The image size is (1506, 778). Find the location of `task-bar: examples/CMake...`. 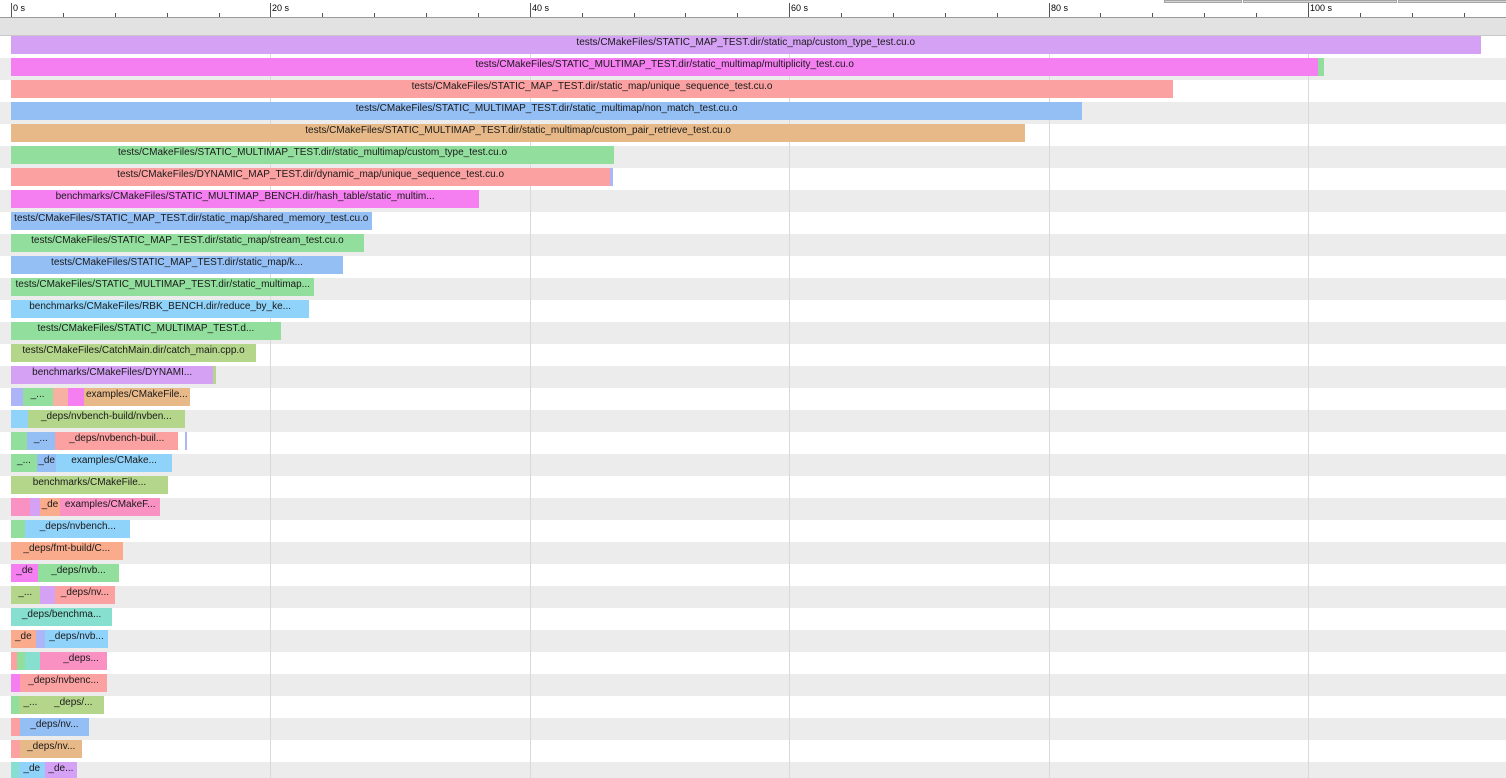

task-bar: examples/CMake... is located at coordinates (114, 463).